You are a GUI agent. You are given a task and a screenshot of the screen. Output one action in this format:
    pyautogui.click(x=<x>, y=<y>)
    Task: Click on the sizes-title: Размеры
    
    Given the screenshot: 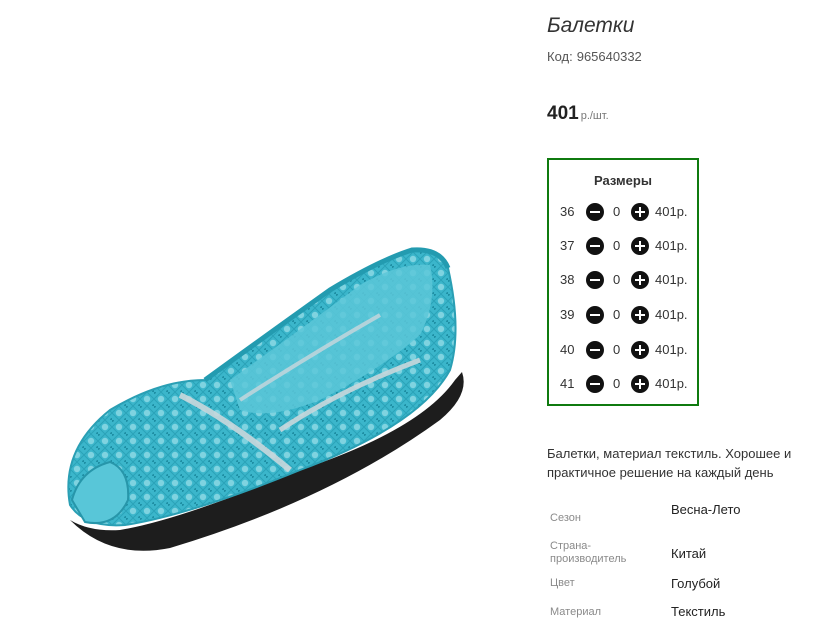 What is the action you would take?
    pyautogui.click(x=623, y=180)
    